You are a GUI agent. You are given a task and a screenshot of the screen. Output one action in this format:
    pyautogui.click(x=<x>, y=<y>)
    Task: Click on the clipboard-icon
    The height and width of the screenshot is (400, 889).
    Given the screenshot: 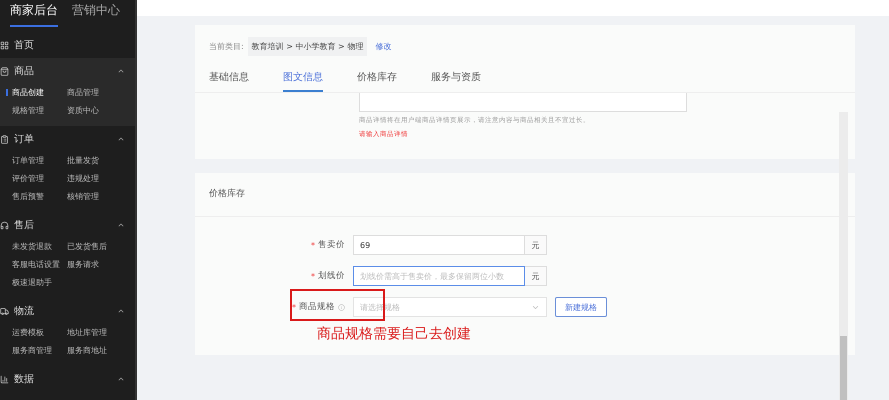 What is the action you would take?
    pyautogui.click(x=4, y=139)
    